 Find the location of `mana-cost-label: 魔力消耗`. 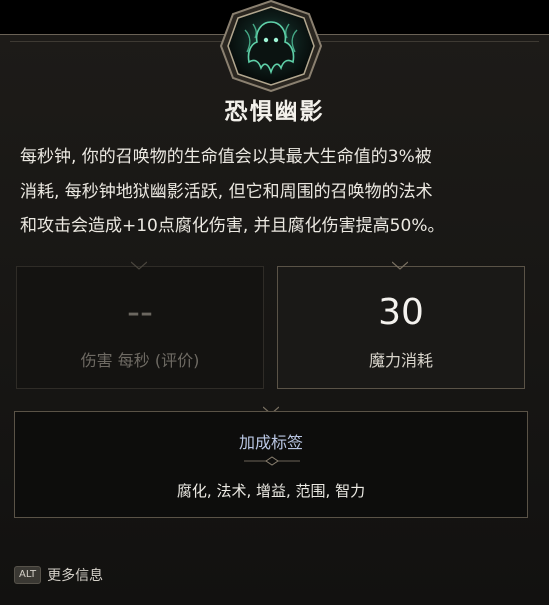

mana-cost-label: 魔力消耗 is located at coordinates (400, 360).